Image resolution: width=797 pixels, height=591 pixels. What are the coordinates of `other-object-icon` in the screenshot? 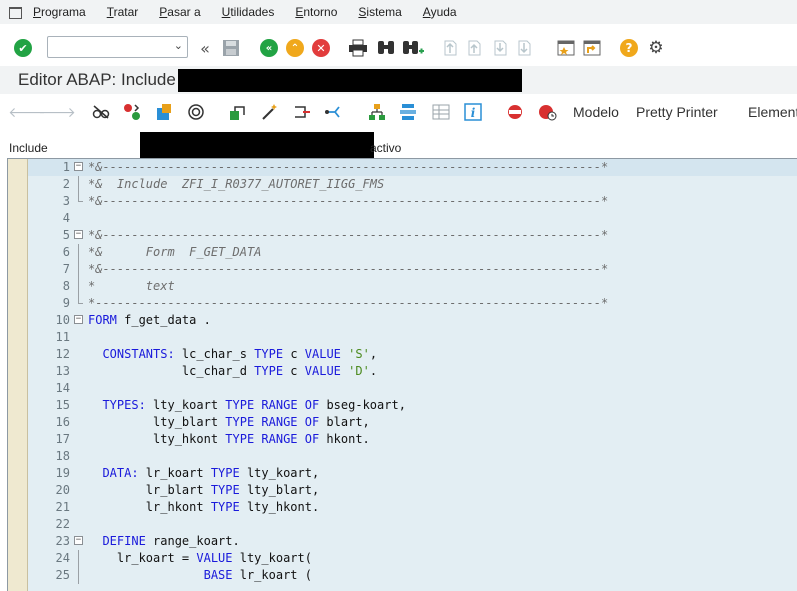 It's located at (164, 112).